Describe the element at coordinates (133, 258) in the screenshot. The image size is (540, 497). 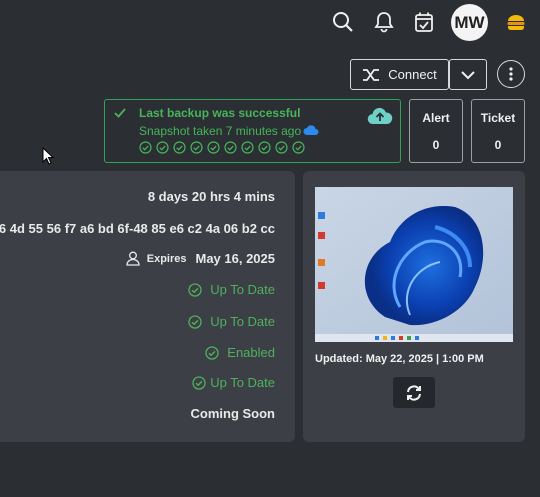
I see `user-icon` at that location.